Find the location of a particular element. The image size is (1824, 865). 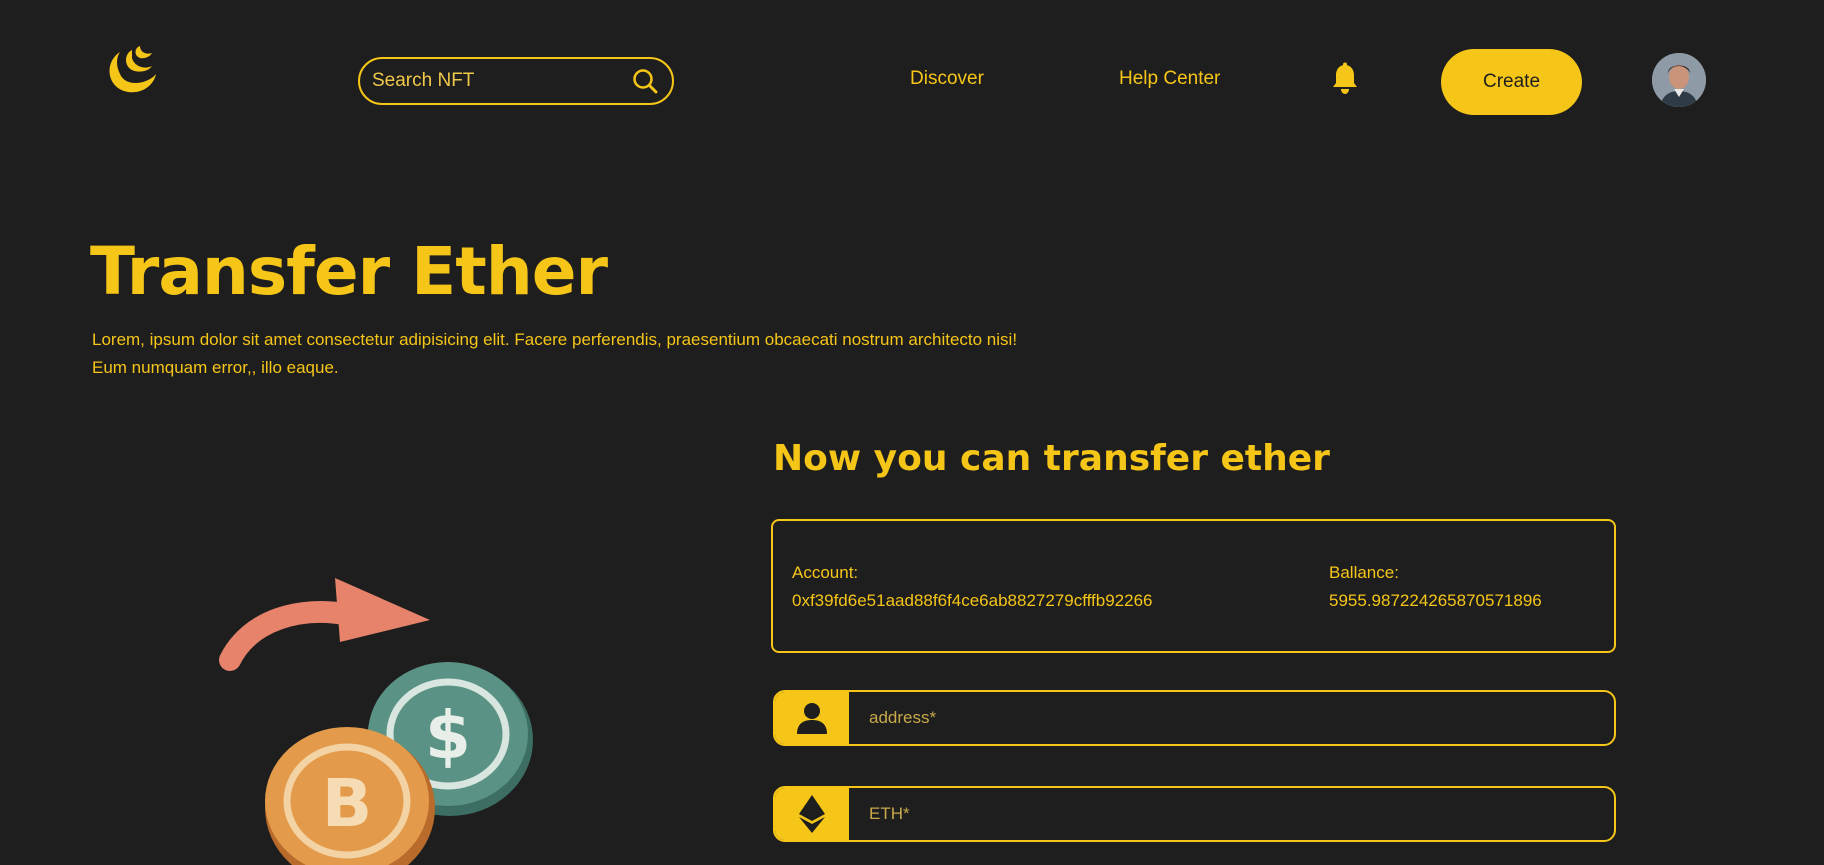

crescent-logo-icon is located at coordinates (128, 72).